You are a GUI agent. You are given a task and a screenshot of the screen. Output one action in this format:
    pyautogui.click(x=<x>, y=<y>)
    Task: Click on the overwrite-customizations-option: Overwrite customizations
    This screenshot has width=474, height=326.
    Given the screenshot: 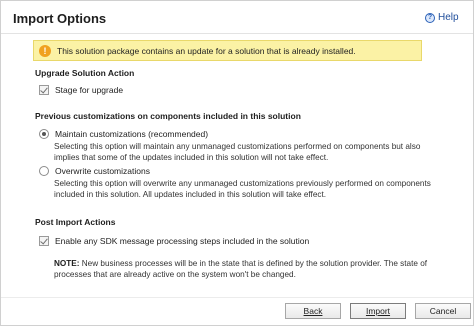 What is the action you would take?
    pyautogui.click(x=94, y=171)
    